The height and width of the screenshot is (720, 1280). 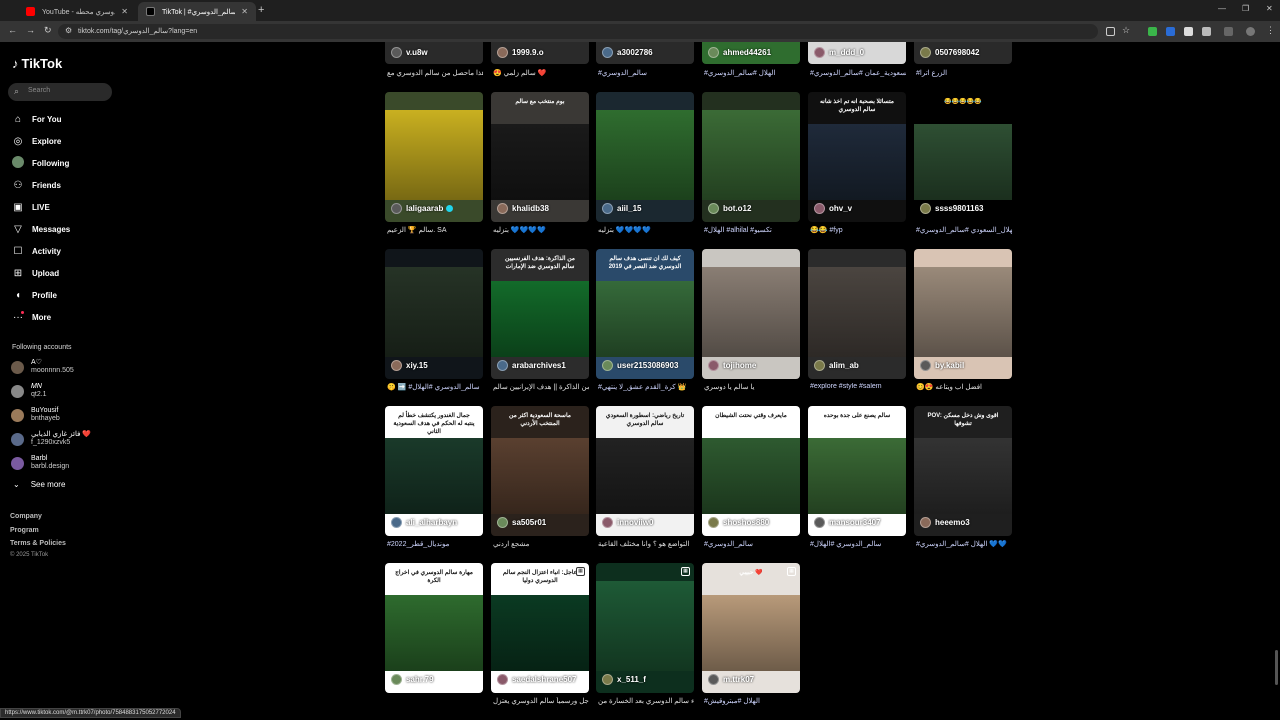 I want to click on video-card: xiy.15 🤫 ➡️ #سالم_الدوسري #الهلال, so click(x=434, y=324).